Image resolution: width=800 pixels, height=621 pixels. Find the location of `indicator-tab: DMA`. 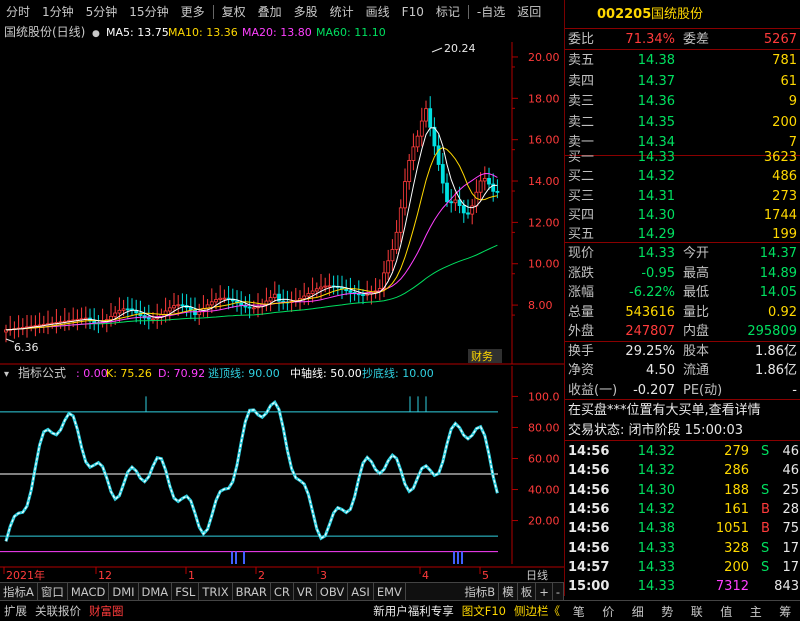

indicator-tab: DMA is located at coordinates (156, 592).